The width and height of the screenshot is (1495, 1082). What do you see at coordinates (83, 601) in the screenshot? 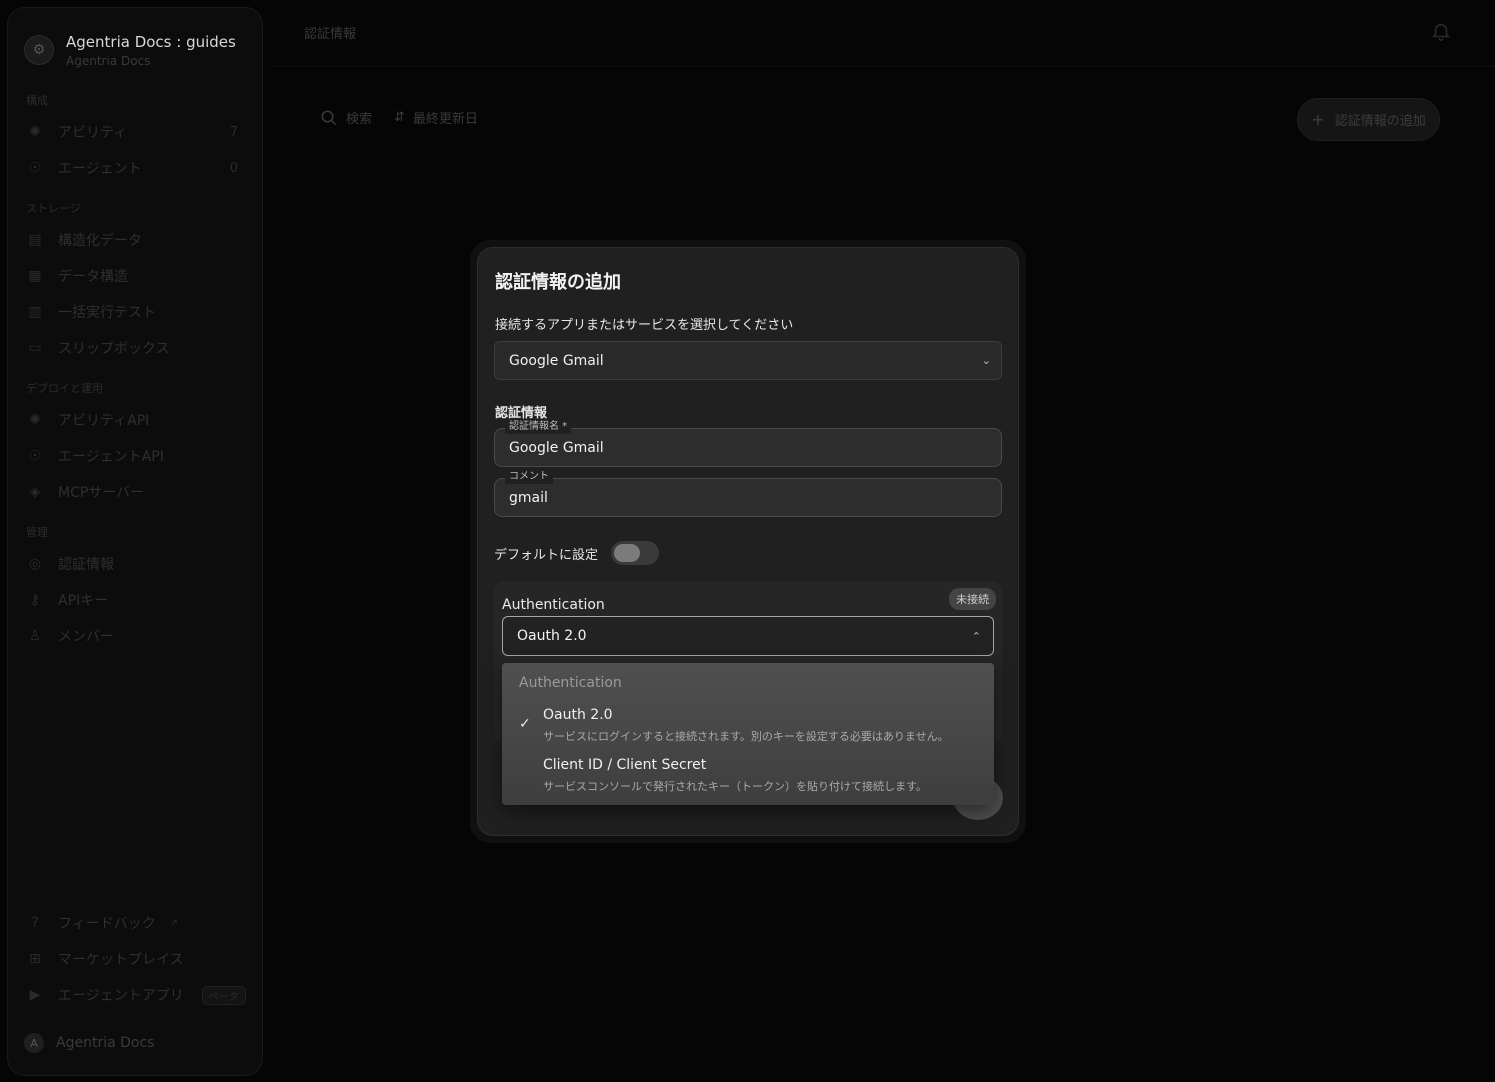
I see `sidebar-item-label: APIキー` at bounding box center [83, 601].